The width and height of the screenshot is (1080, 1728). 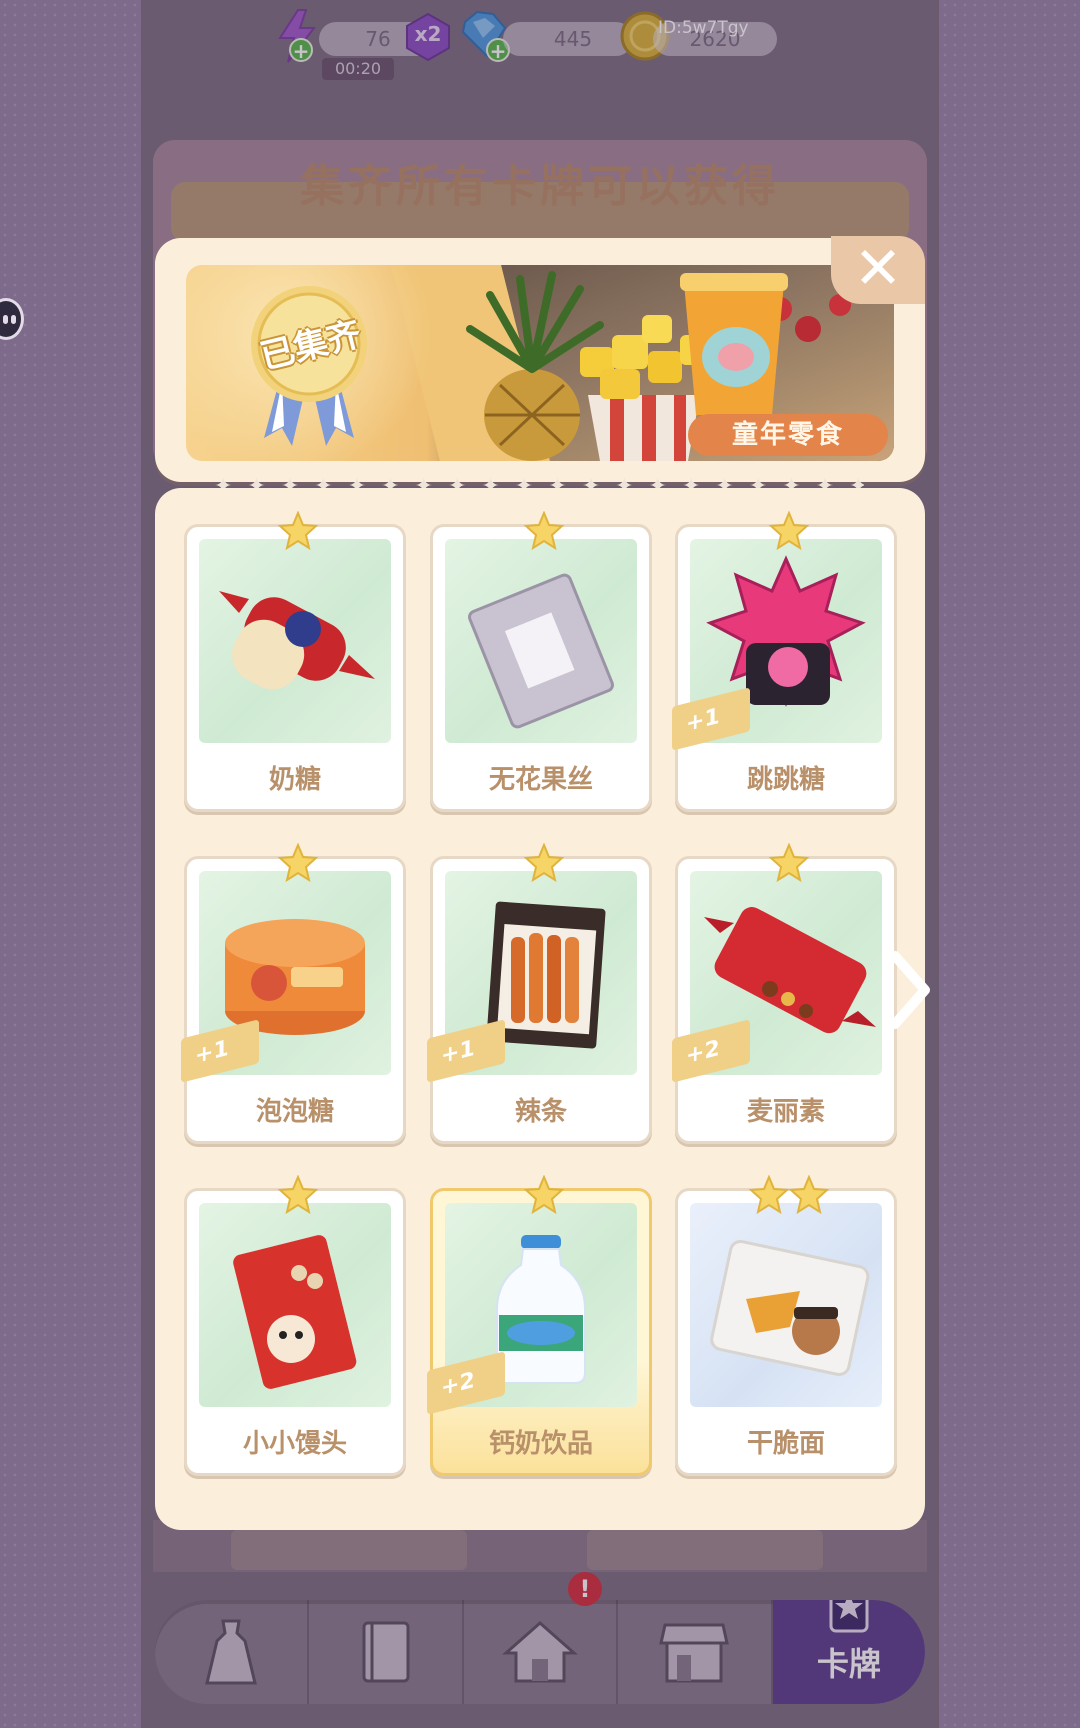 What do you see at coordinates (790, 1307) in the screenshot?
I see `crispy-noodles-icon` at bounding box center [790, 1307].